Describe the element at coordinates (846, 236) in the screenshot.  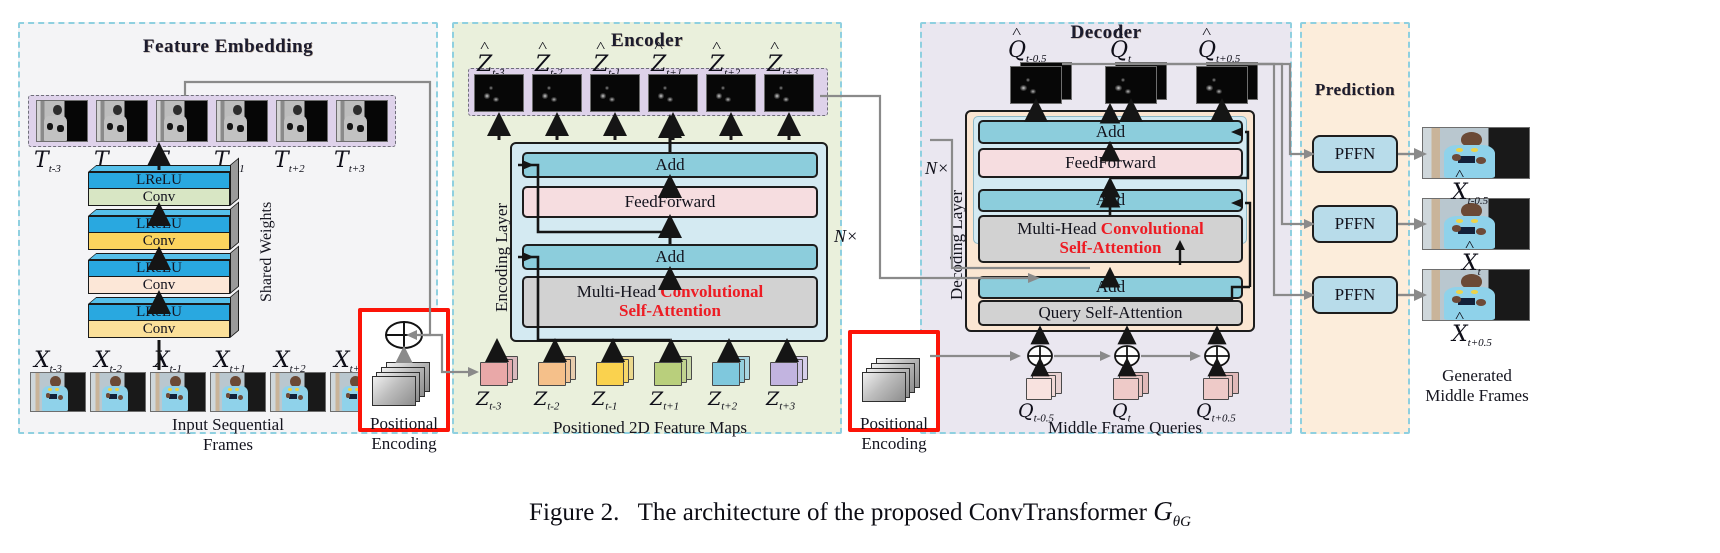
I see `encoder-repeat-label: N×` at that location.